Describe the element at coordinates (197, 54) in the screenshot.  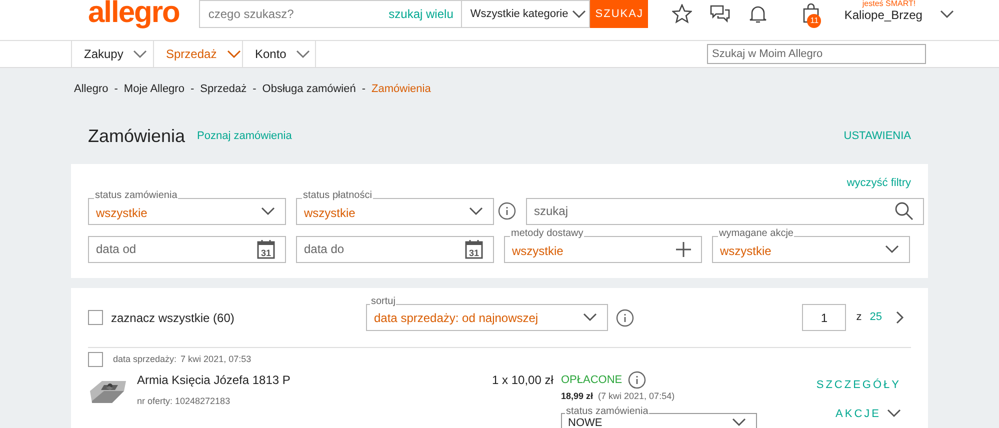
I see `nav-tab: Sprzedaż` at that location.